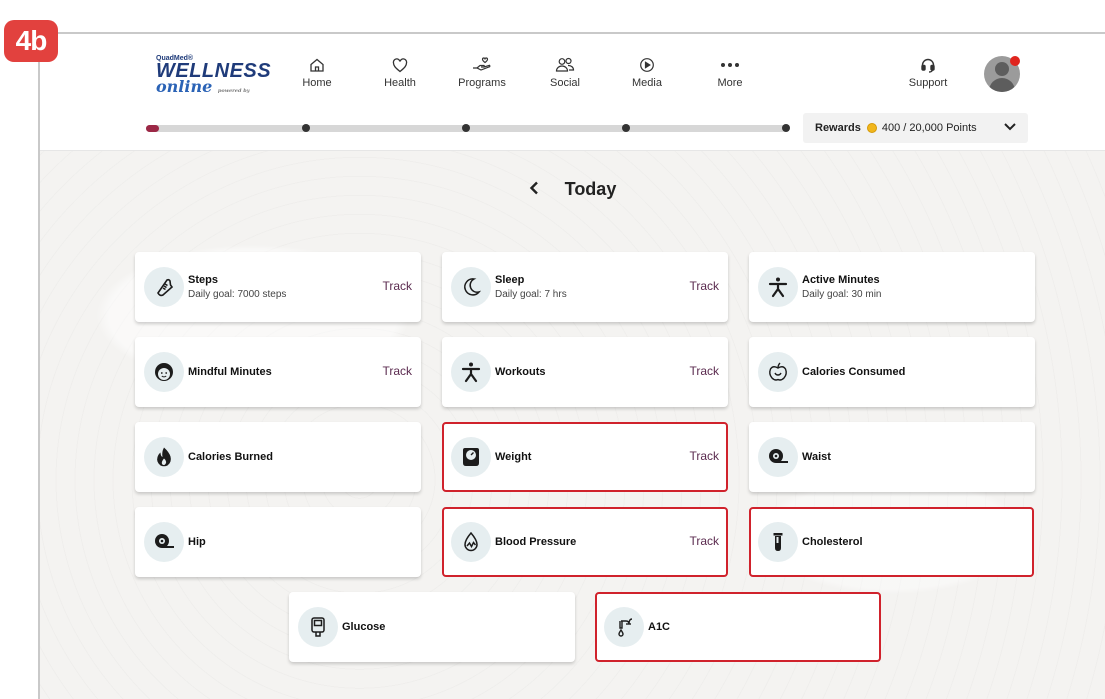  What do you see at coordinates (1015, 61) in the screenshot?
I see `notification-dot` at bounding box center [1015, 61].